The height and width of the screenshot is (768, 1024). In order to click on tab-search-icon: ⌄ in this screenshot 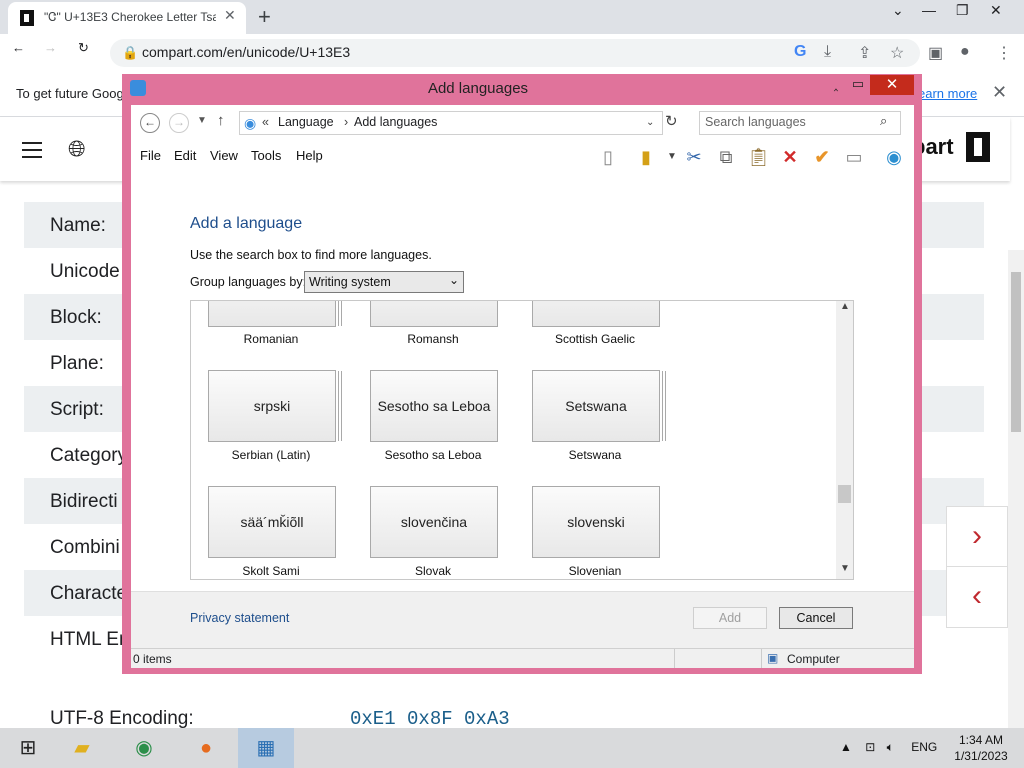, I will do `click(898, 10)`.